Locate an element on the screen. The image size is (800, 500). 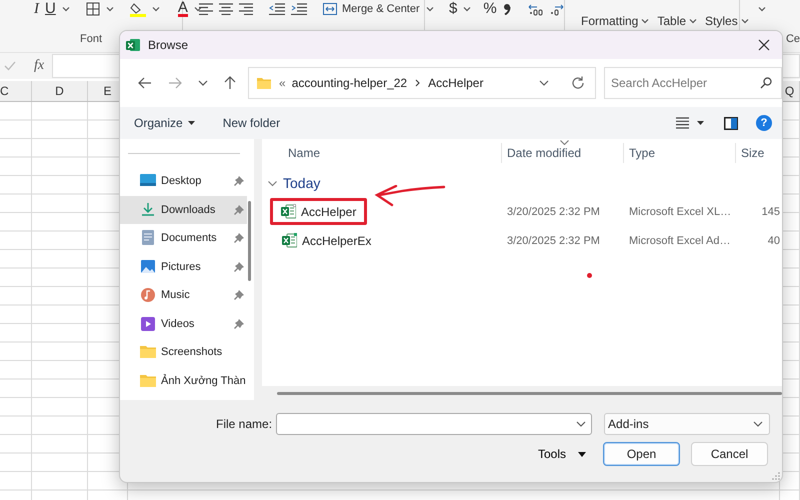
align-center-icon is located at coordinates (226, 9).